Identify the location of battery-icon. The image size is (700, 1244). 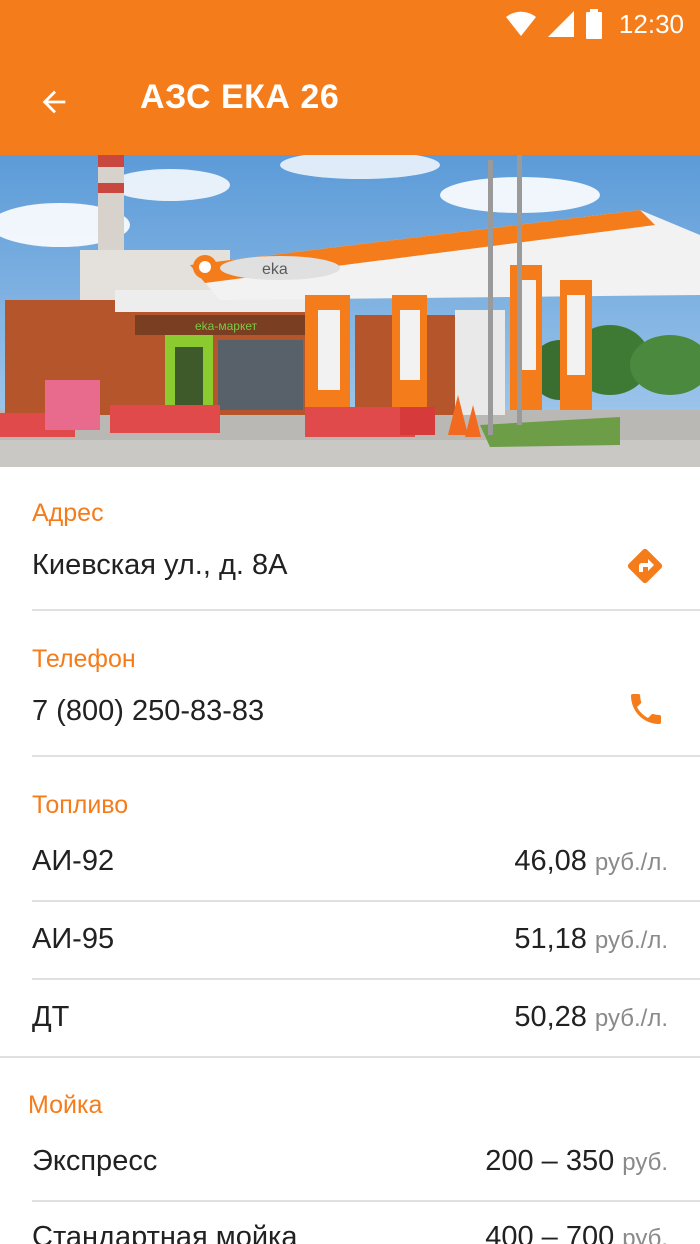
(593, 24).